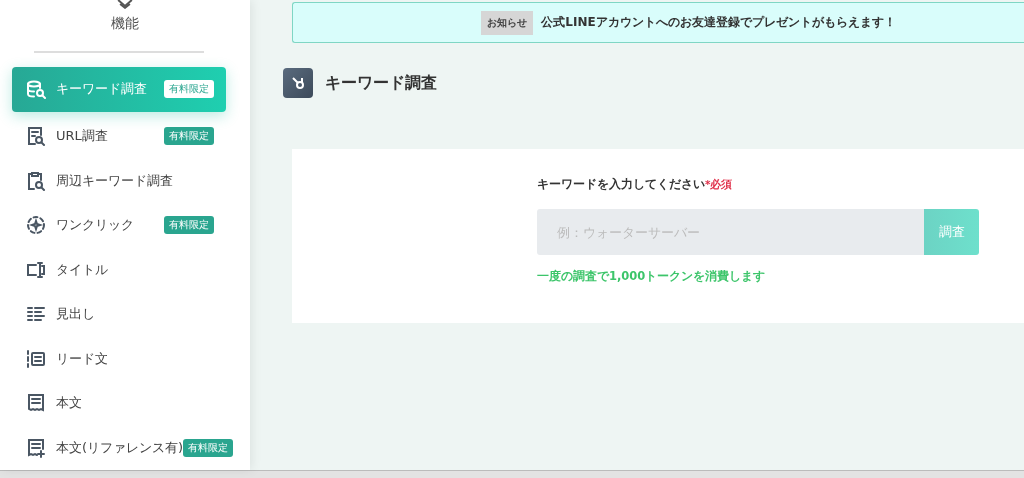 This screenshot has width=1024, height=478. Describe the element at coordinates (36, 403) in the screenshot. I see `receipt-icon` at that location.